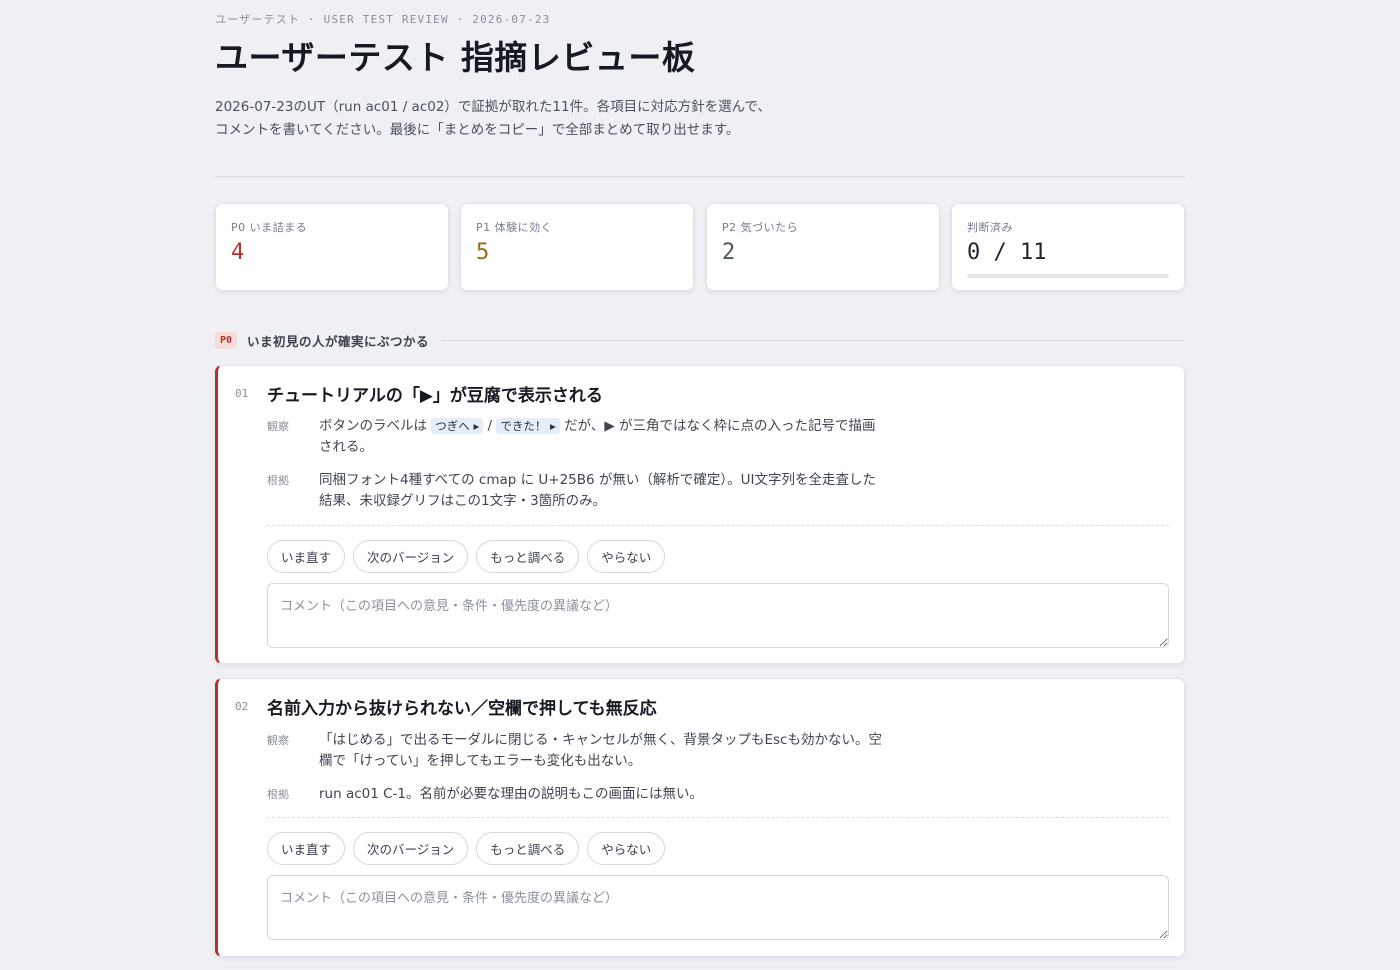  I want to click on page-title: ユーザーテスト 指摘レビュー板, so click(455, 57).